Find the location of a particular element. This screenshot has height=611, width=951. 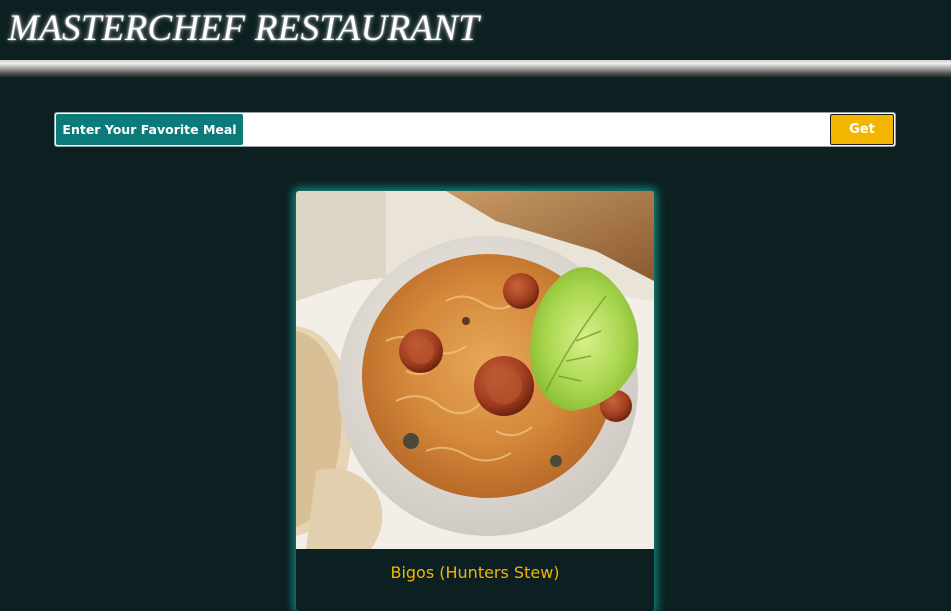

search-form: Enter Your Favorite Meal Get is located at coordinates (475, 129).